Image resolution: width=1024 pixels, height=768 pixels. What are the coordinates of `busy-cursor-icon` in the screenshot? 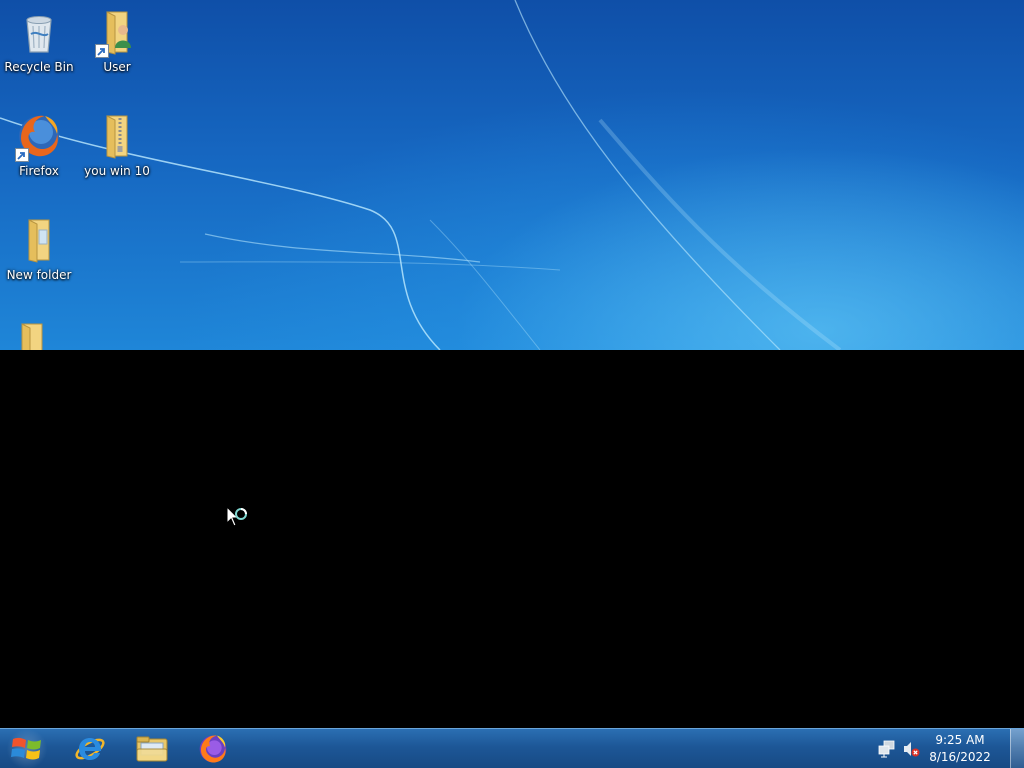 It's located at (236, 516).